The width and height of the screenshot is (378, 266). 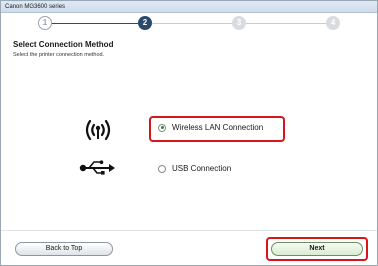 What do you see at coordinates (333, 23) in the screenshot?
I see `step-4: 4` at bounding box center [333, 23].